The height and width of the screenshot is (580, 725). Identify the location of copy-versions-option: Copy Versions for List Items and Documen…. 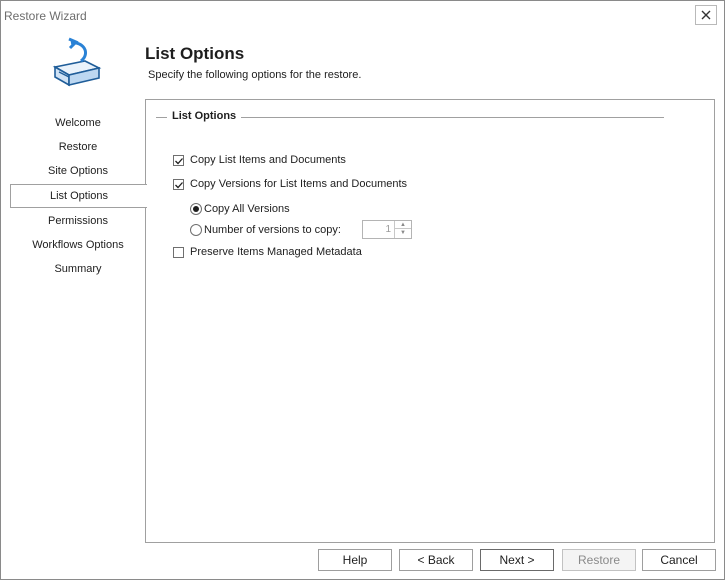
(290, 184).